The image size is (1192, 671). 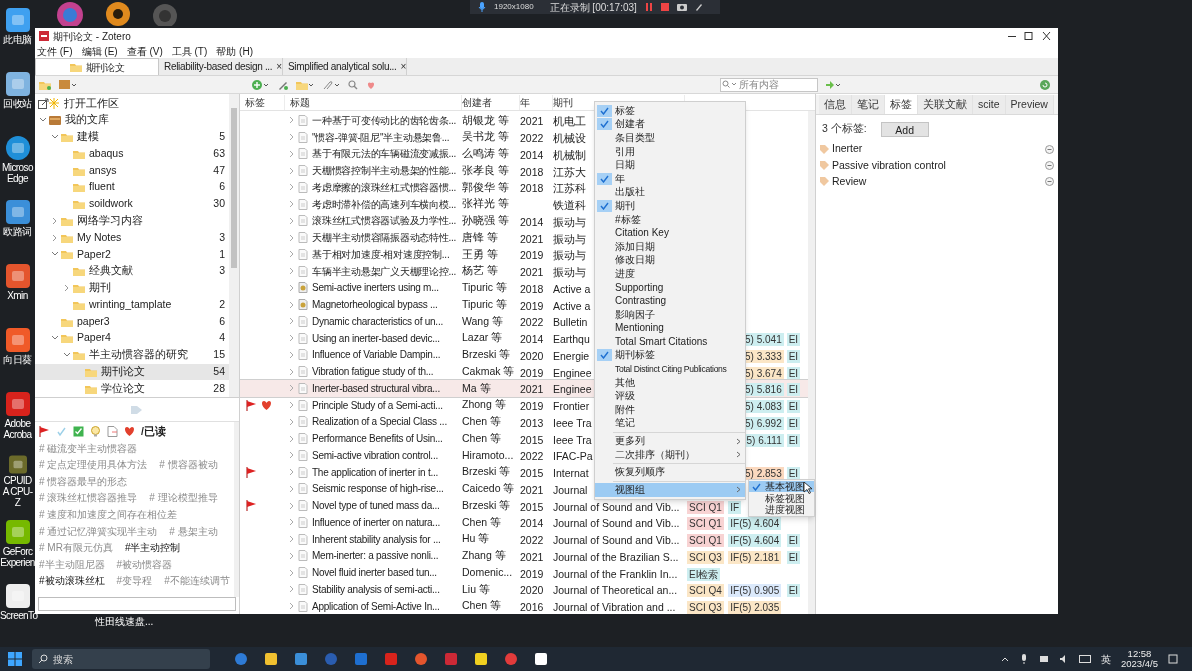 I want to click on library-menu-icon, so click(x=68, y=84).